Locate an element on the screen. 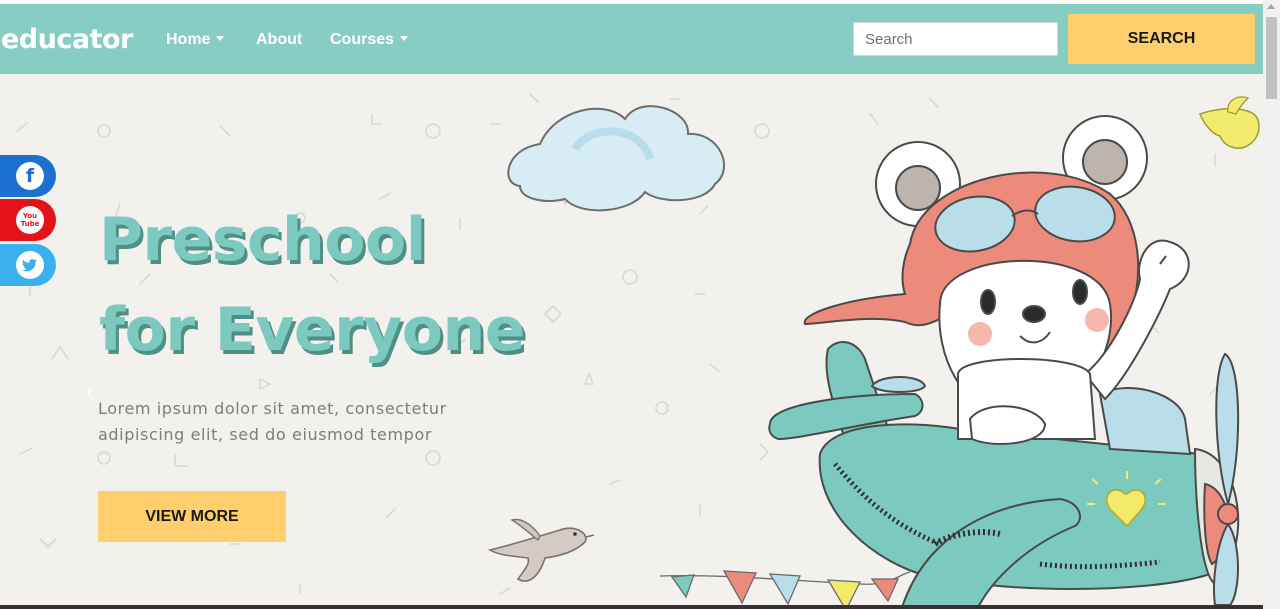  youtube-icon: You Tube is located at coordinates (30, 220).